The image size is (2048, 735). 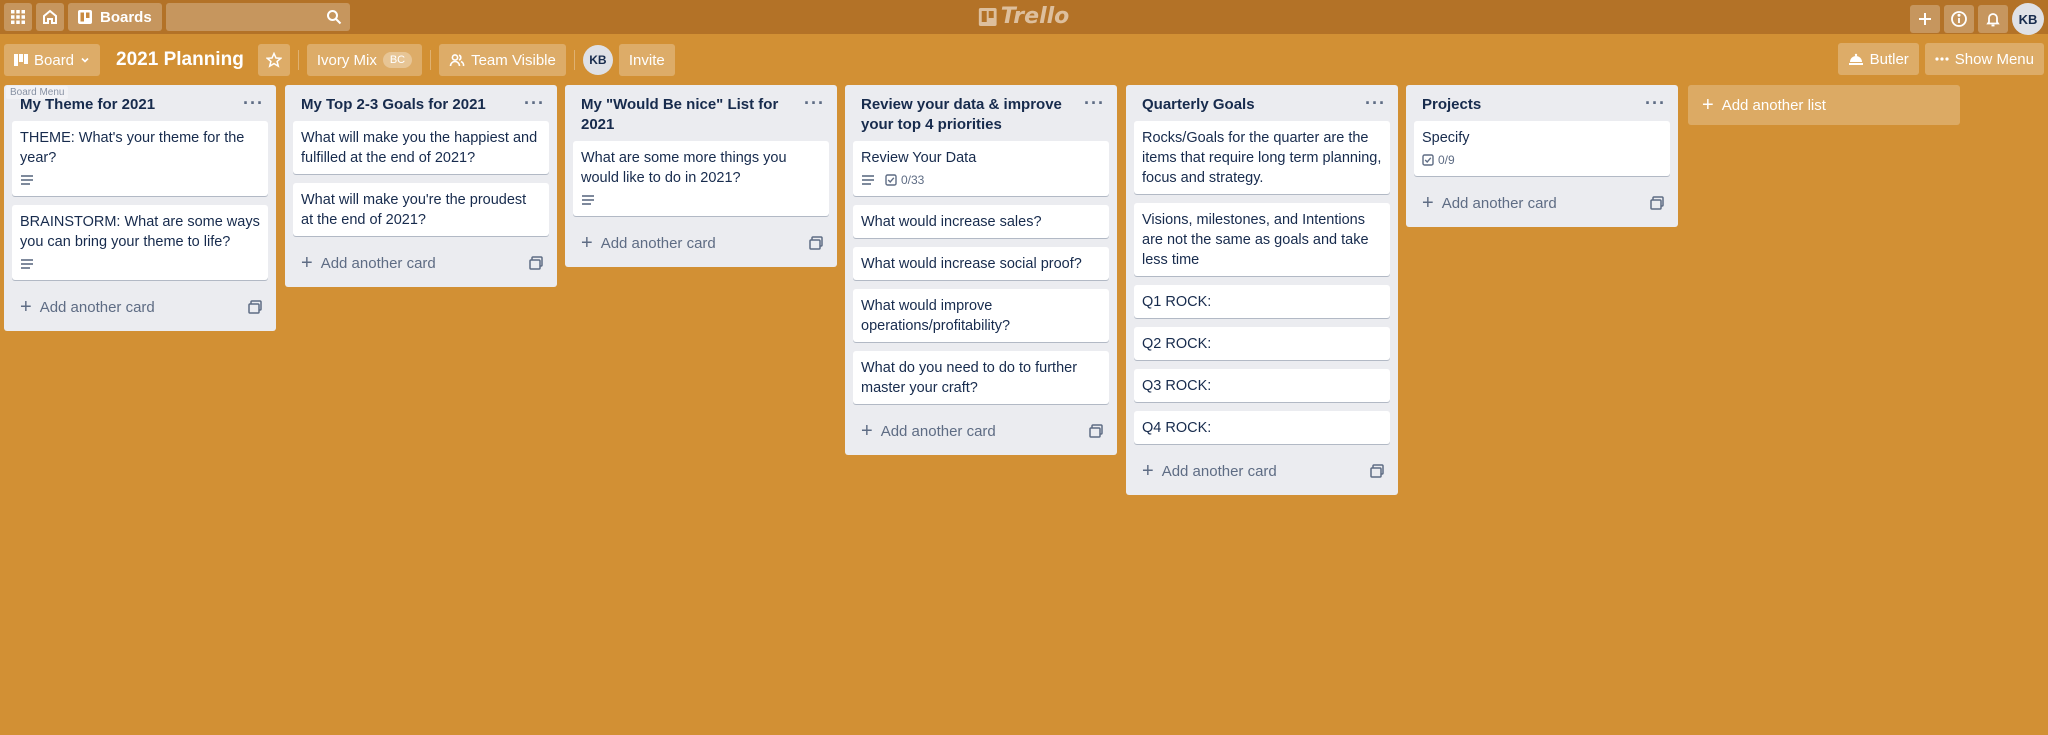 I want to click on card: What would increase social proof?, so click(x=981, y=263).